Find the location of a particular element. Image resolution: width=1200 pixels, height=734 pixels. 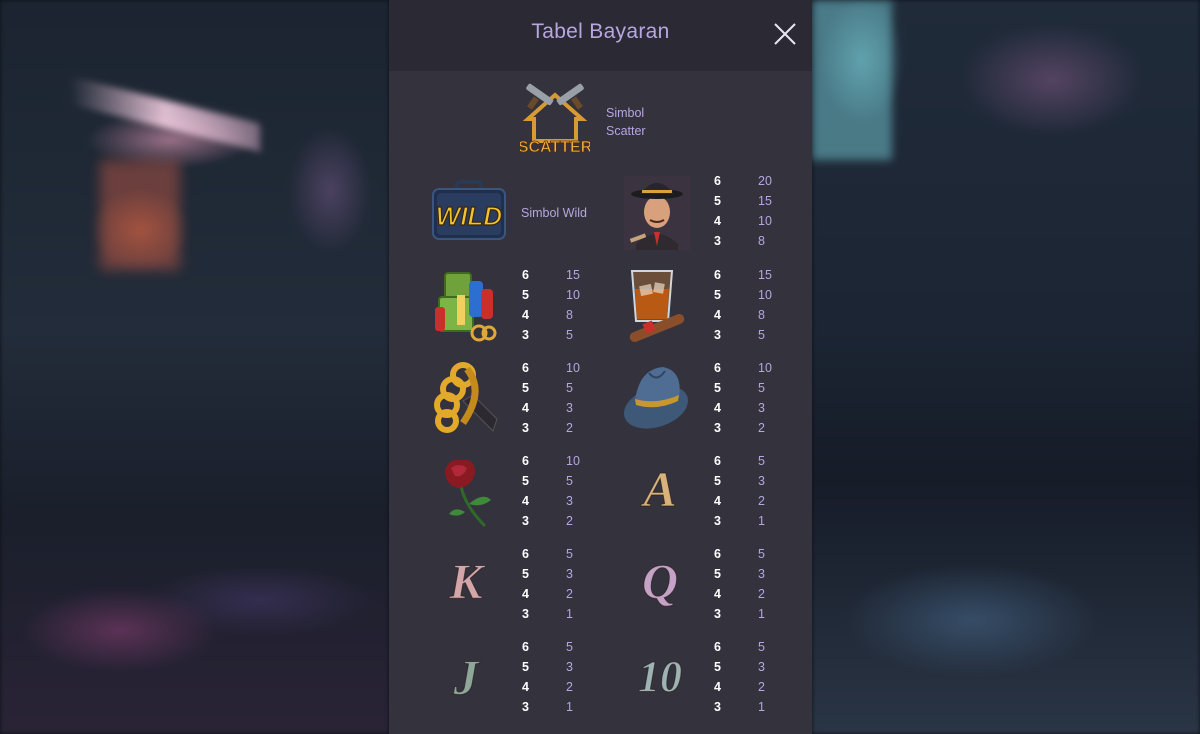

paytable-title: Tabel Bayaran is located at coordinates (600, 31).